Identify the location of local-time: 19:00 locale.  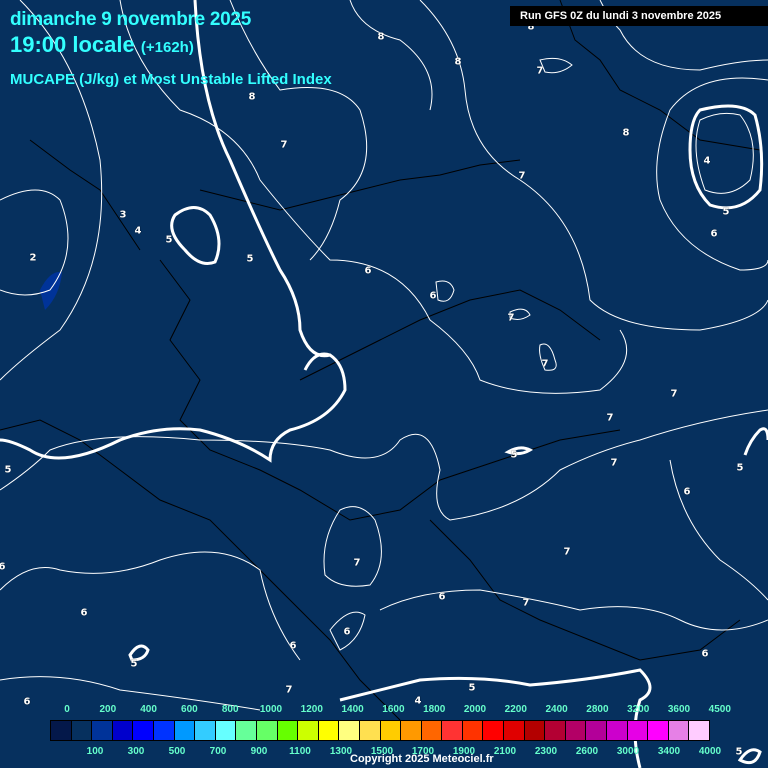
(72, 44).